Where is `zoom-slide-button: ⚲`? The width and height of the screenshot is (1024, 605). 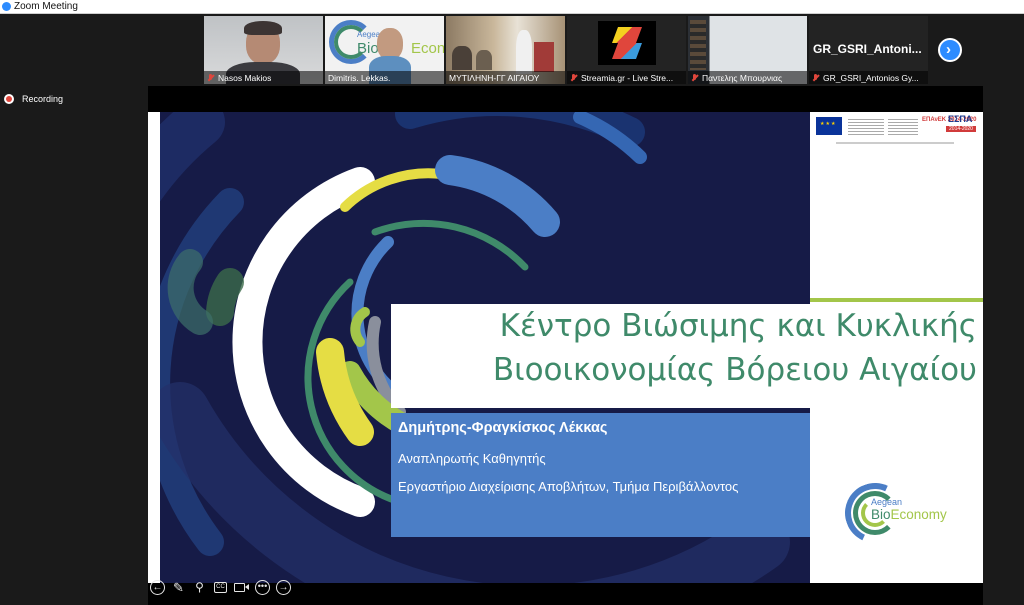
zoom-slide-button: ⚲ is located at coordinates (199, 587).